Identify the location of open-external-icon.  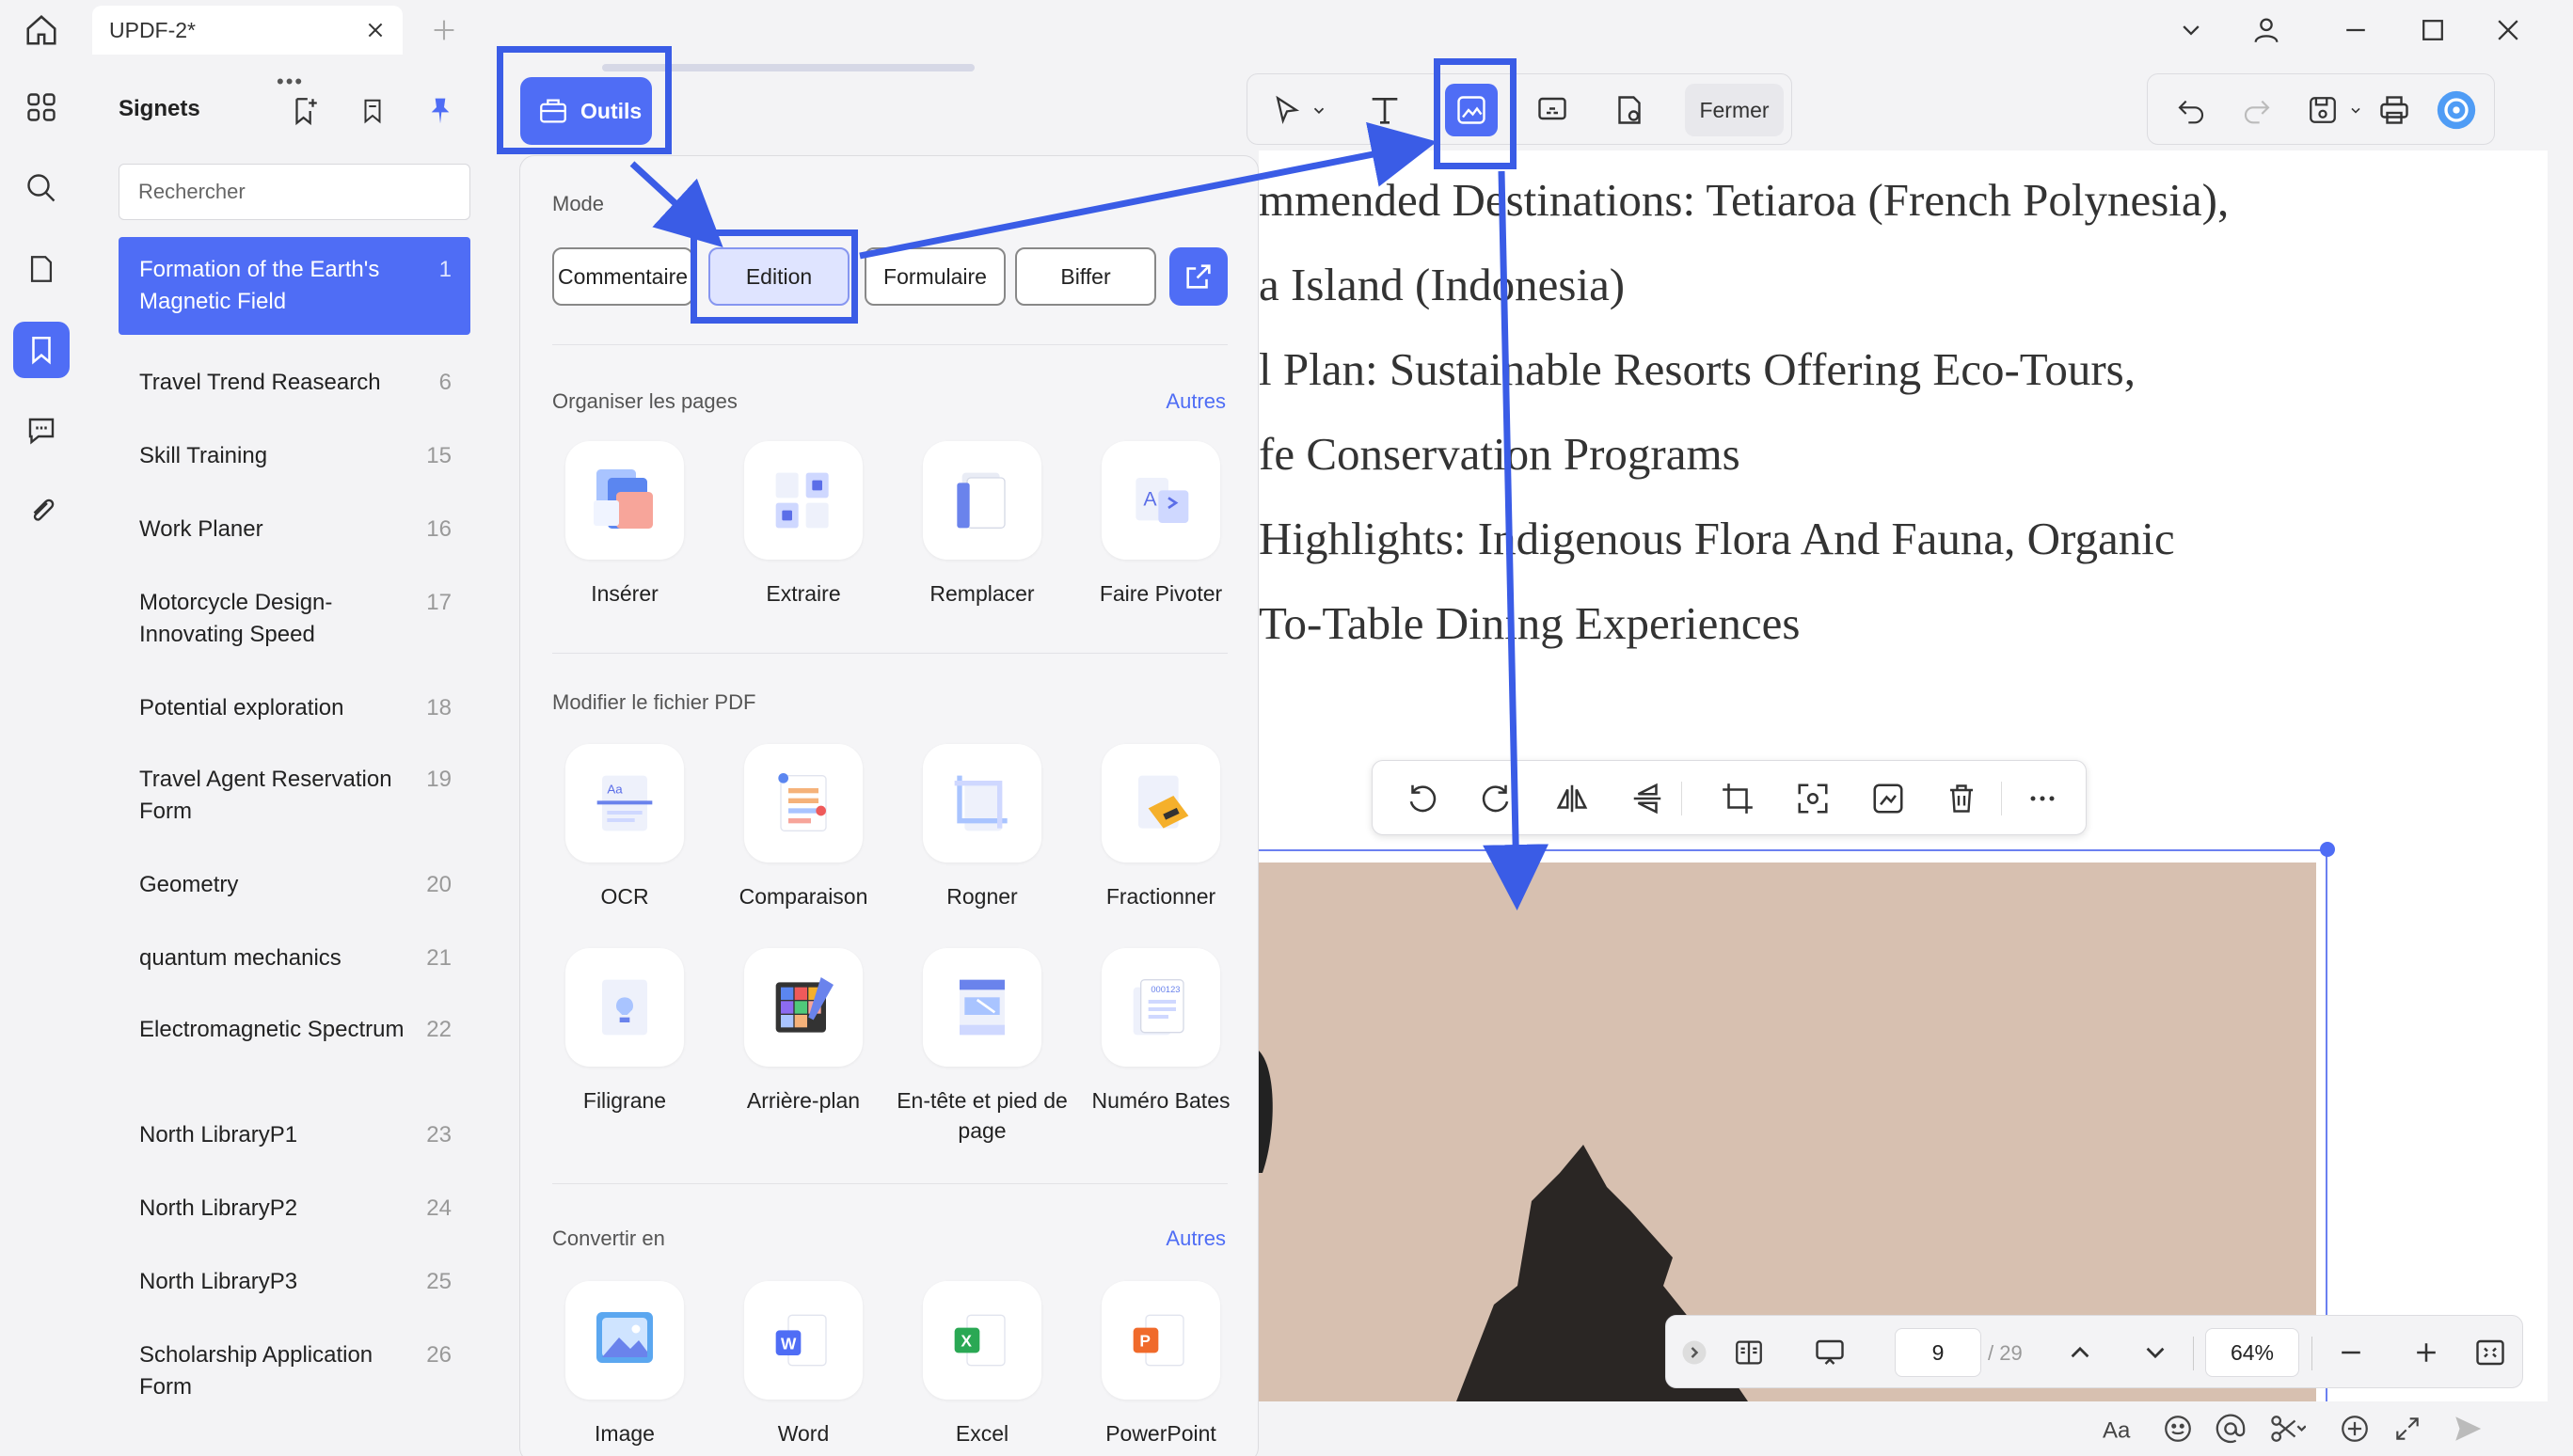
(1198, 276).